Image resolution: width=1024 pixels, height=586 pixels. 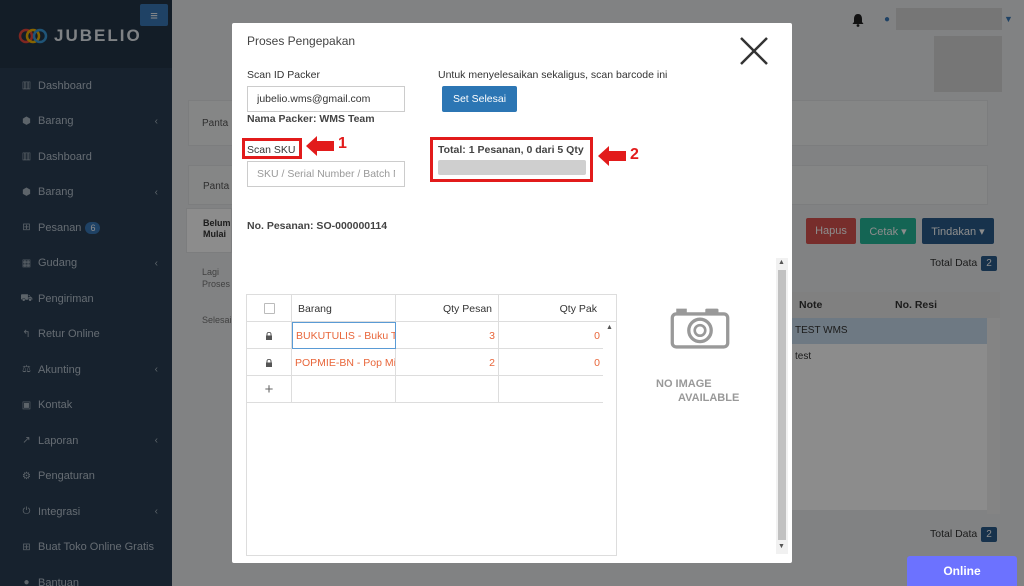 What do you see at coordinates (344, 308) in the screenshot?
I see `header-item: Barang` at bounding box center [344, 308].